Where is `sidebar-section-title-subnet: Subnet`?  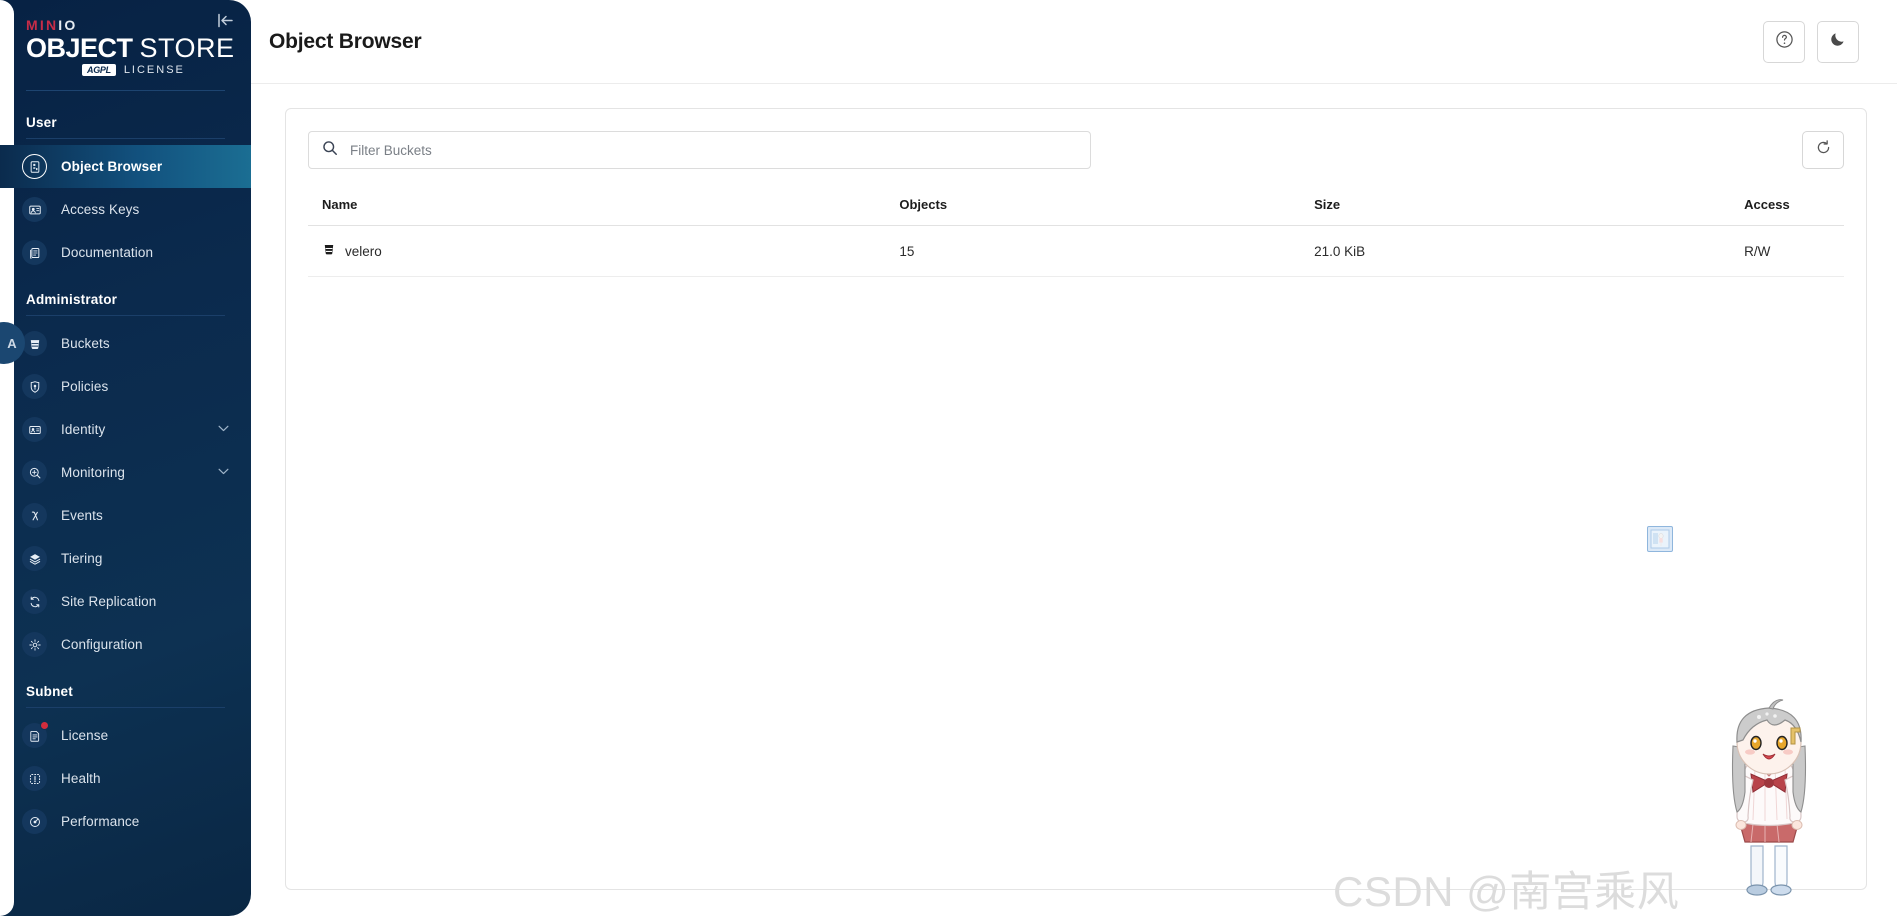
sidebar-section-title-subnet: Subnet is located at coordinates (49, 691).